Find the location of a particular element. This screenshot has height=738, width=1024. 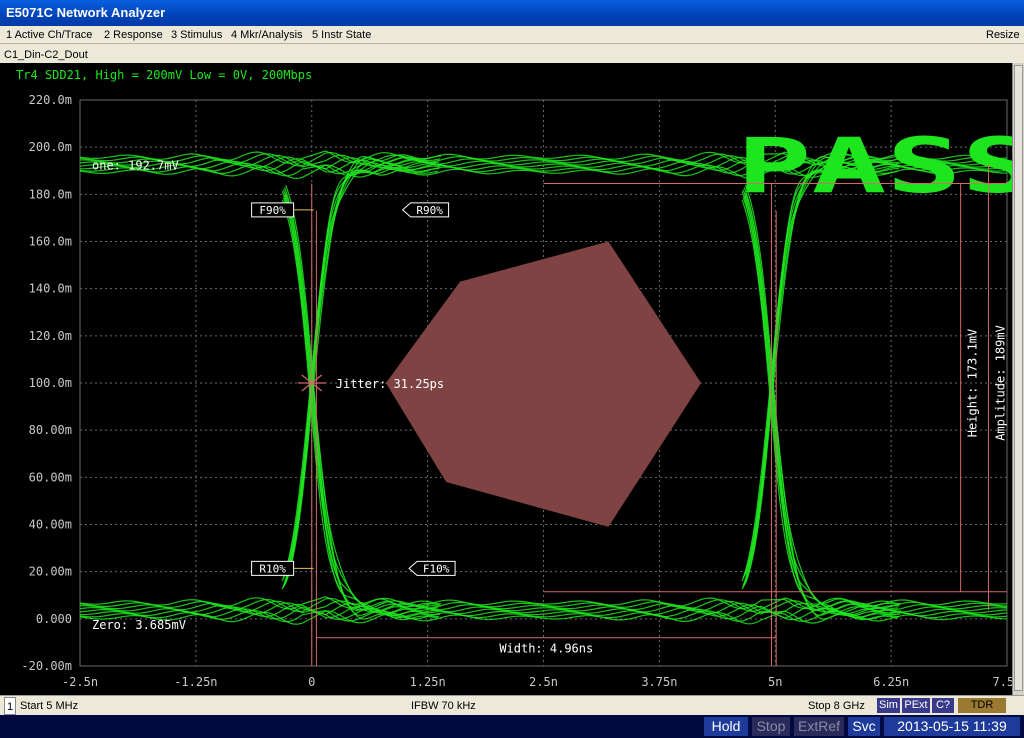

y-tick-label: 20.00m is located at coordinates (50, 572).